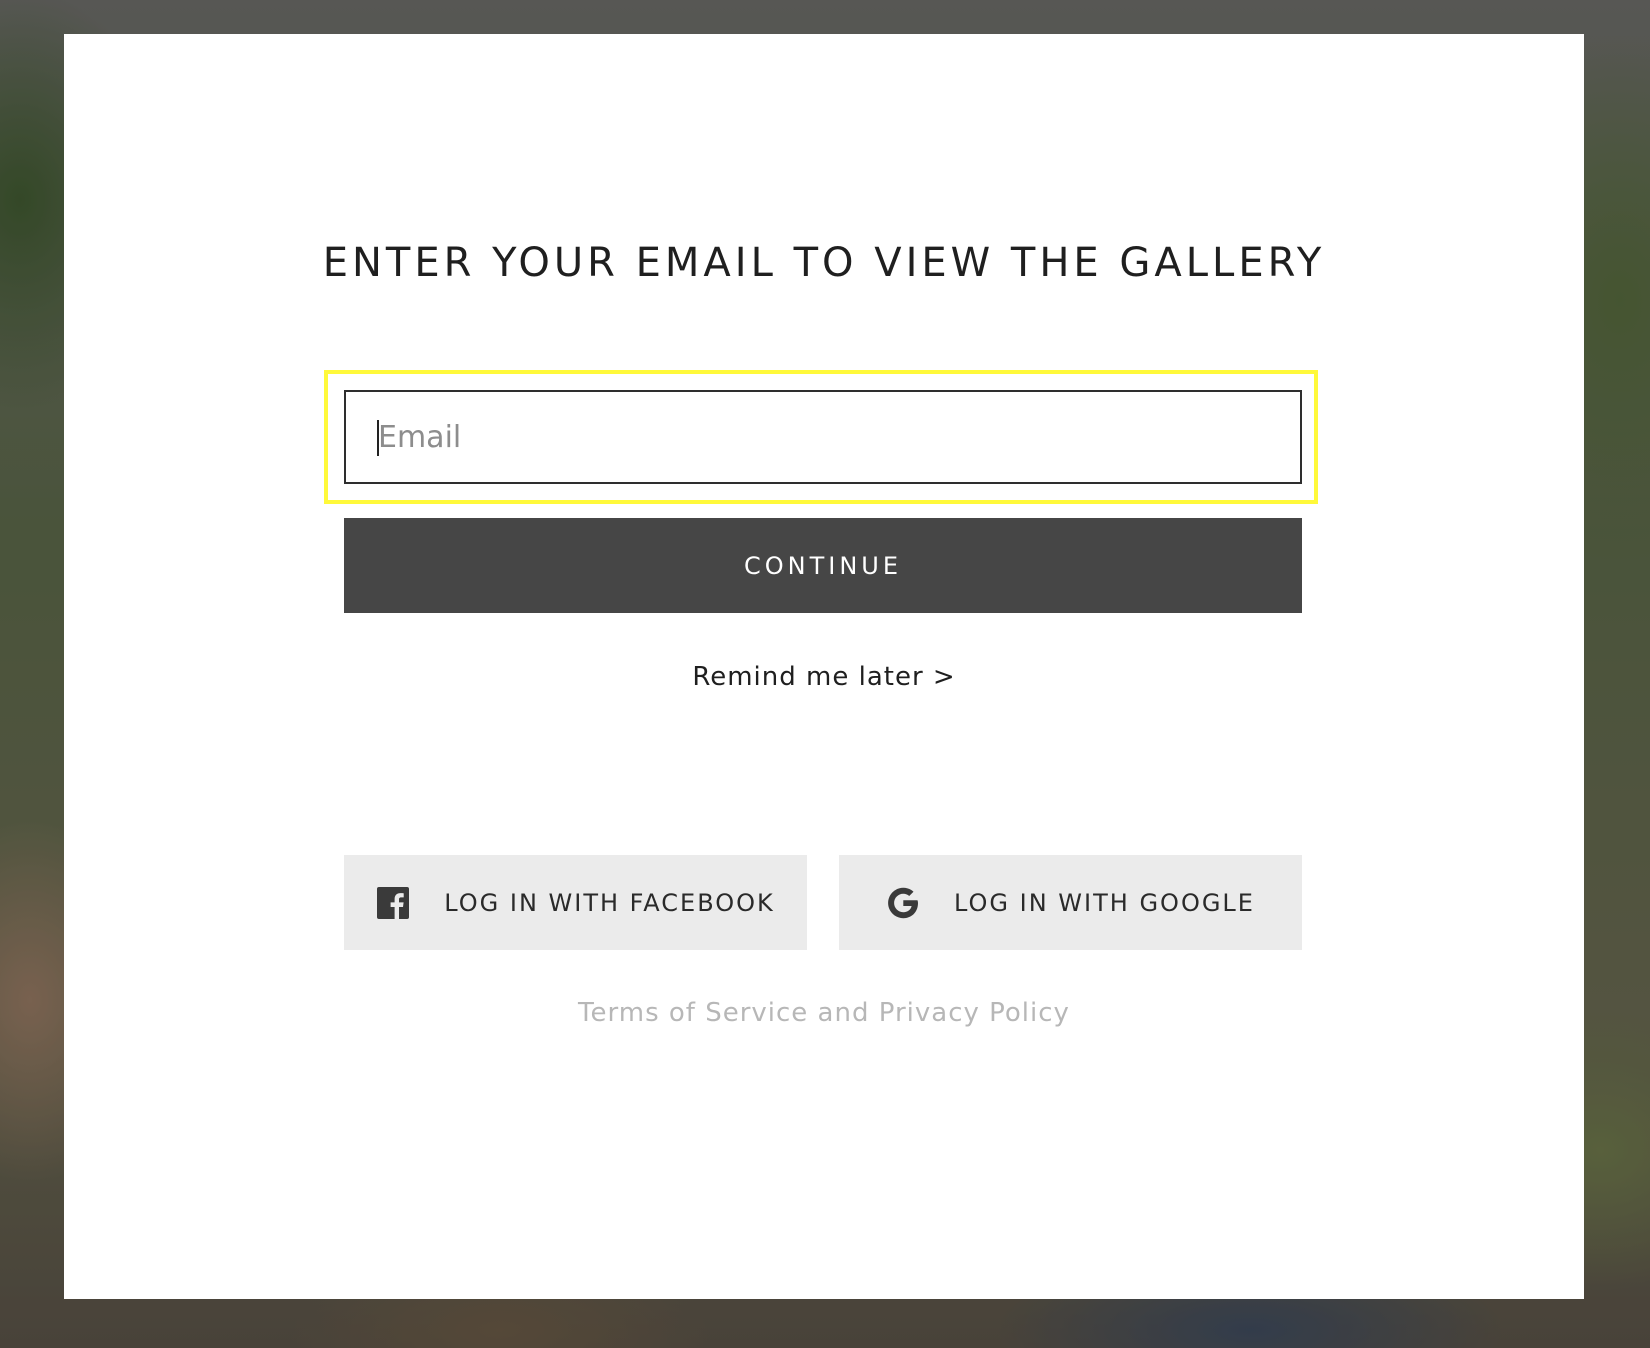 The width and height of the screenshot is (1650, 1348). I want to click on remind-me-later-link: Remind me later >, so click(824, 677).